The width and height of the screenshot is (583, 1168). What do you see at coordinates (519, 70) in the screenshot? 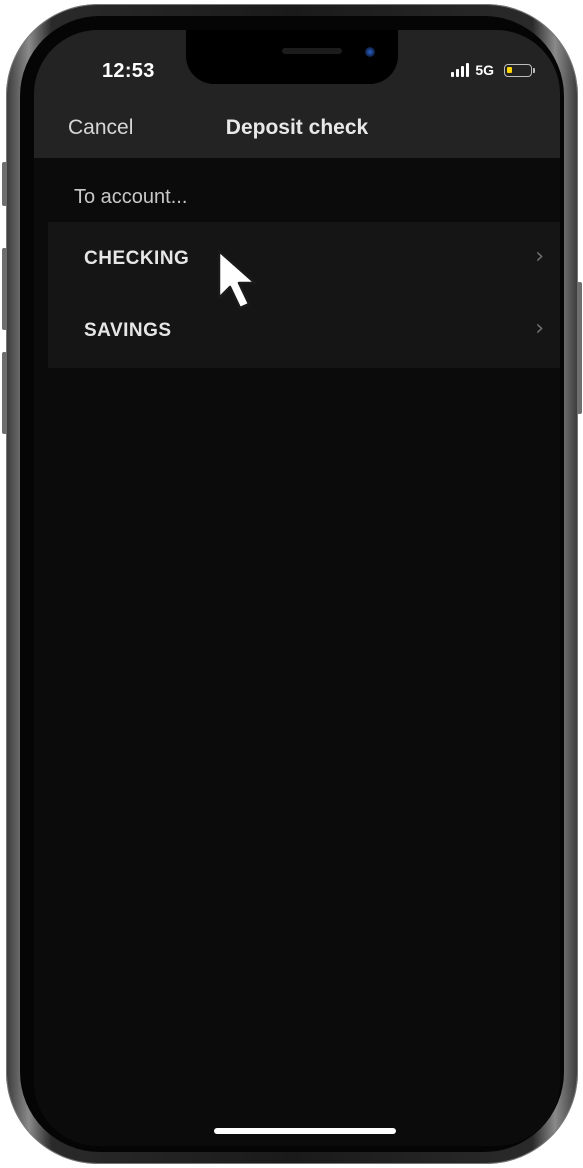
I see `battery-icon` at bounding box center [519, 70].